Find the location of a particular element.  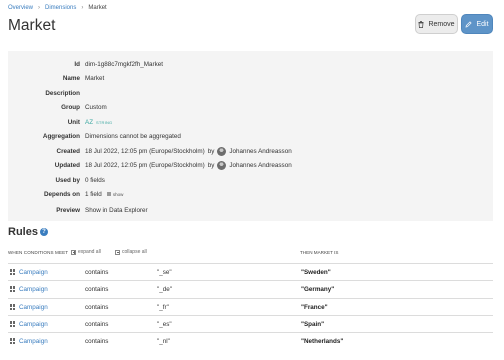

rule-result: "Sweden" is located at coordinates (316, 272).